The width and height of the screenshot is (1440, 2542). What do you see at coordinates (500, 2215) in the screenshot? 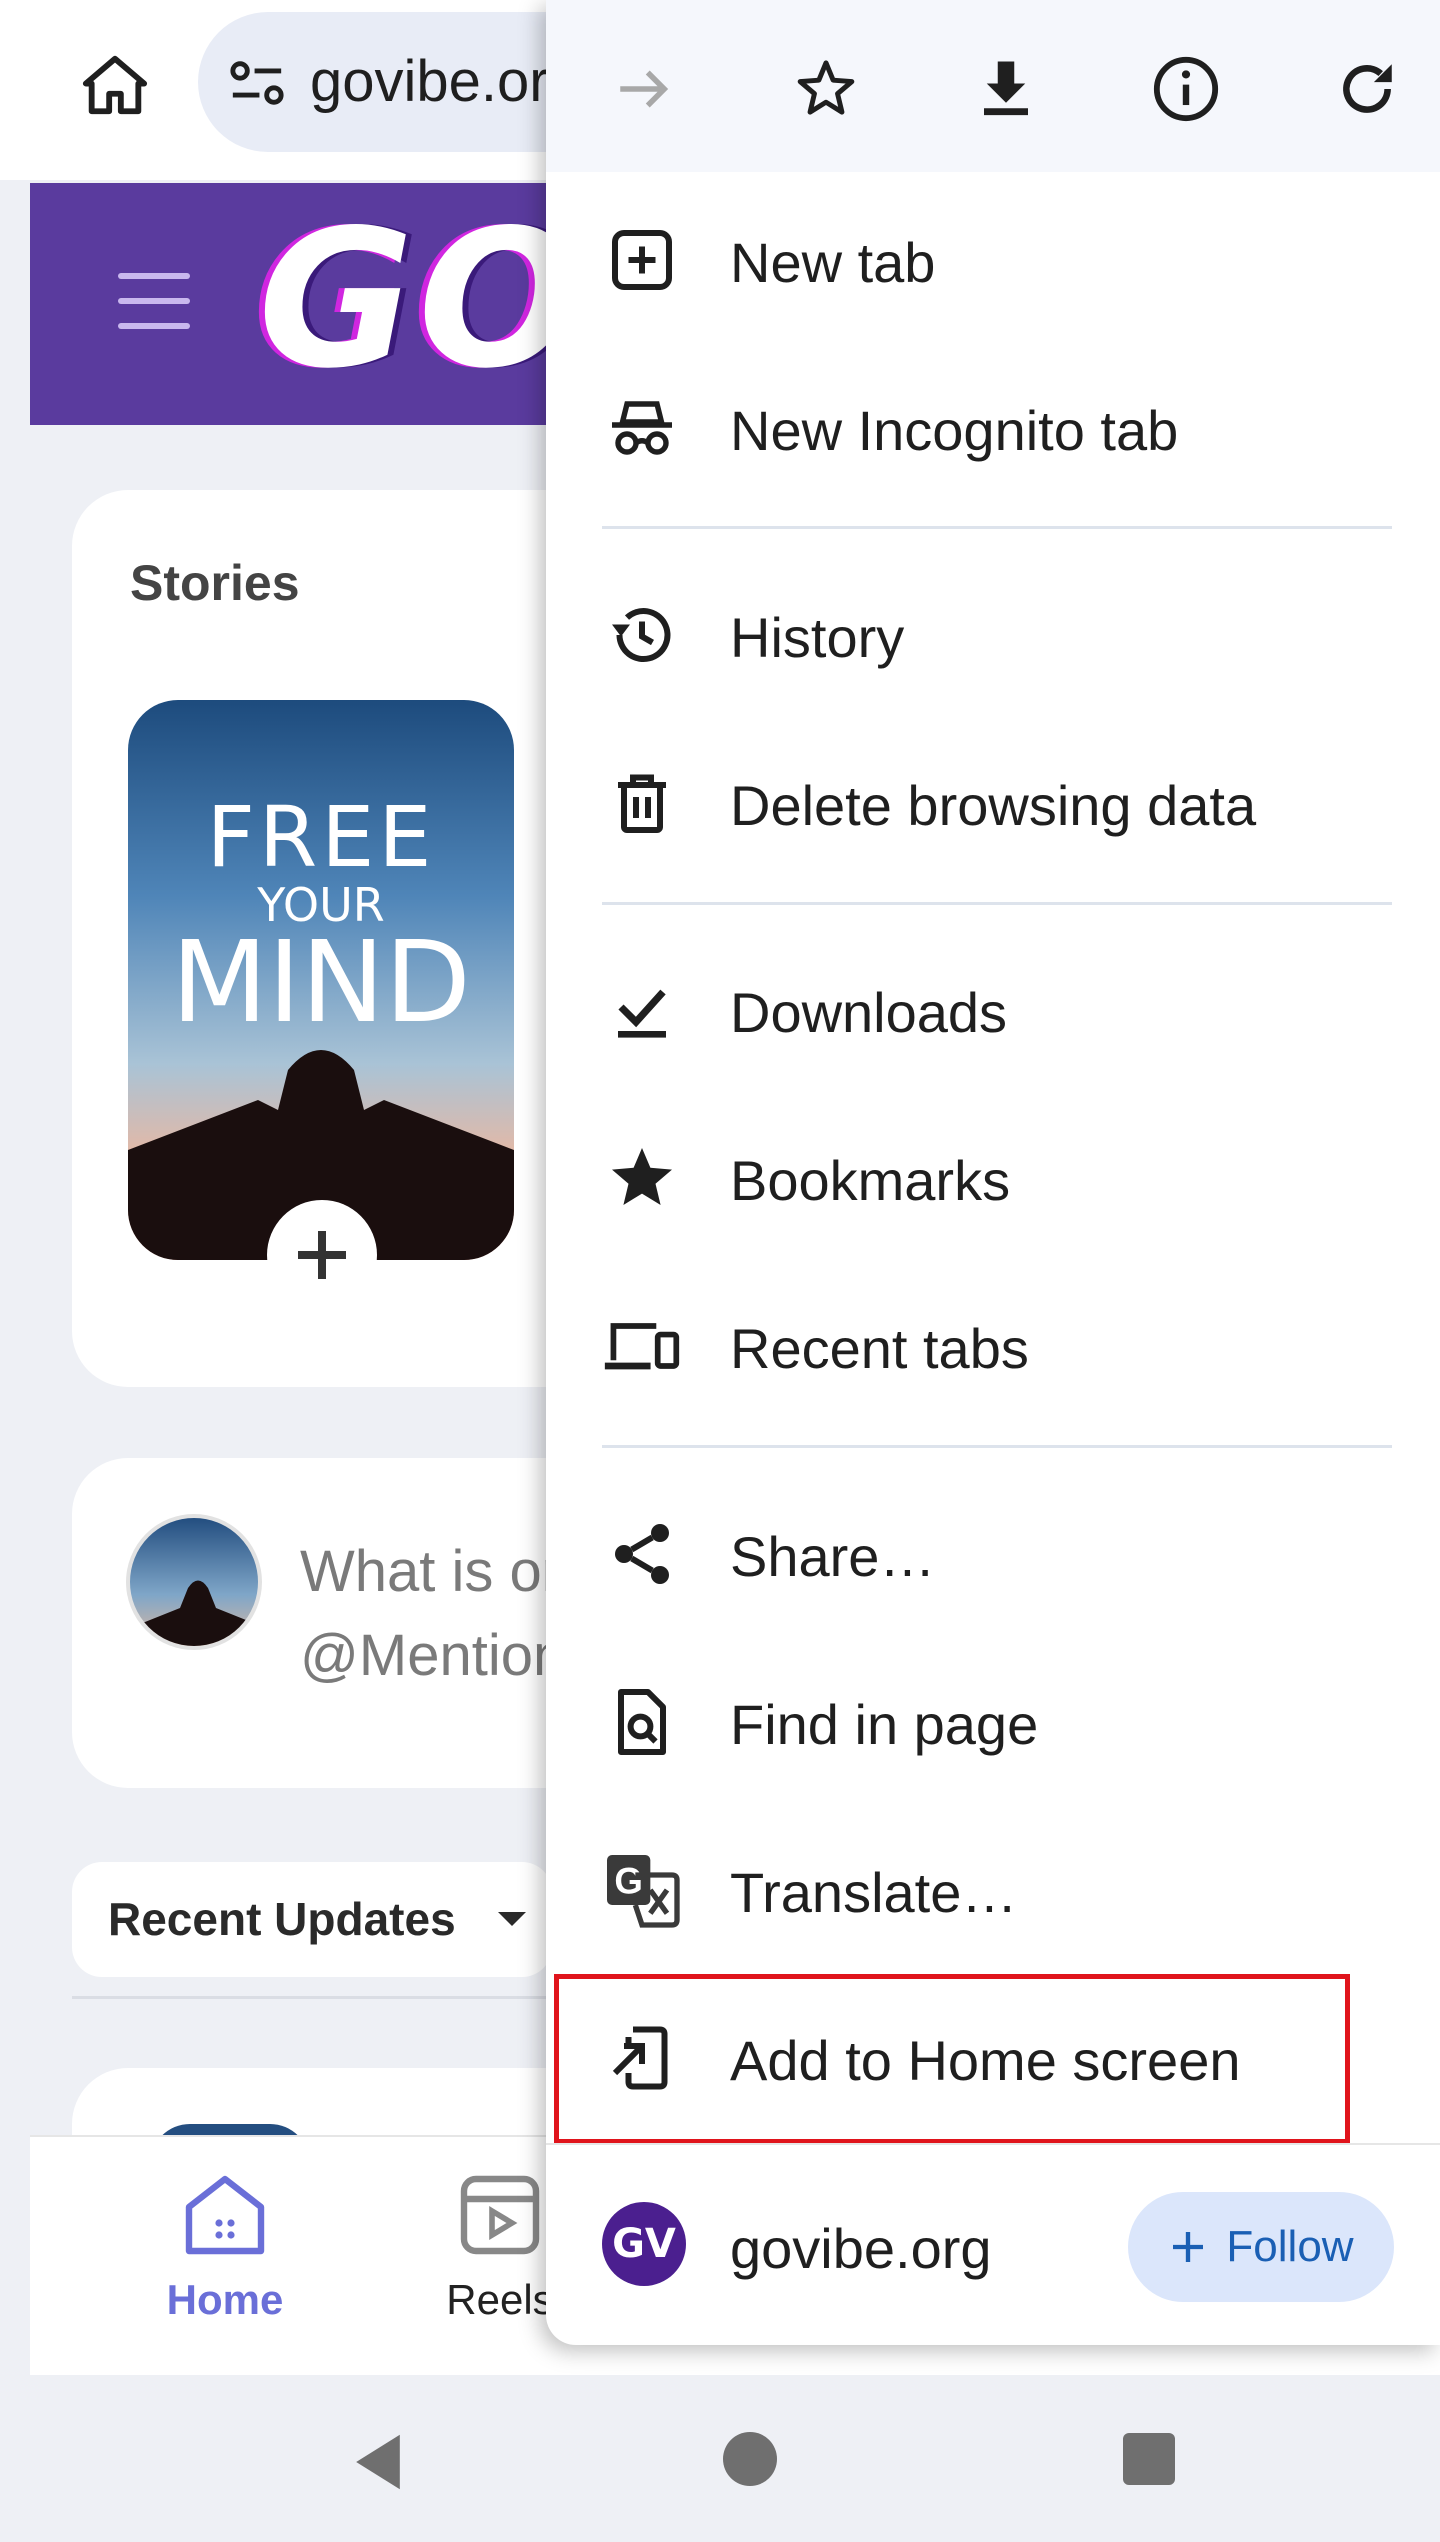
I see `reels-icon` at bounding box center [500, 2215].